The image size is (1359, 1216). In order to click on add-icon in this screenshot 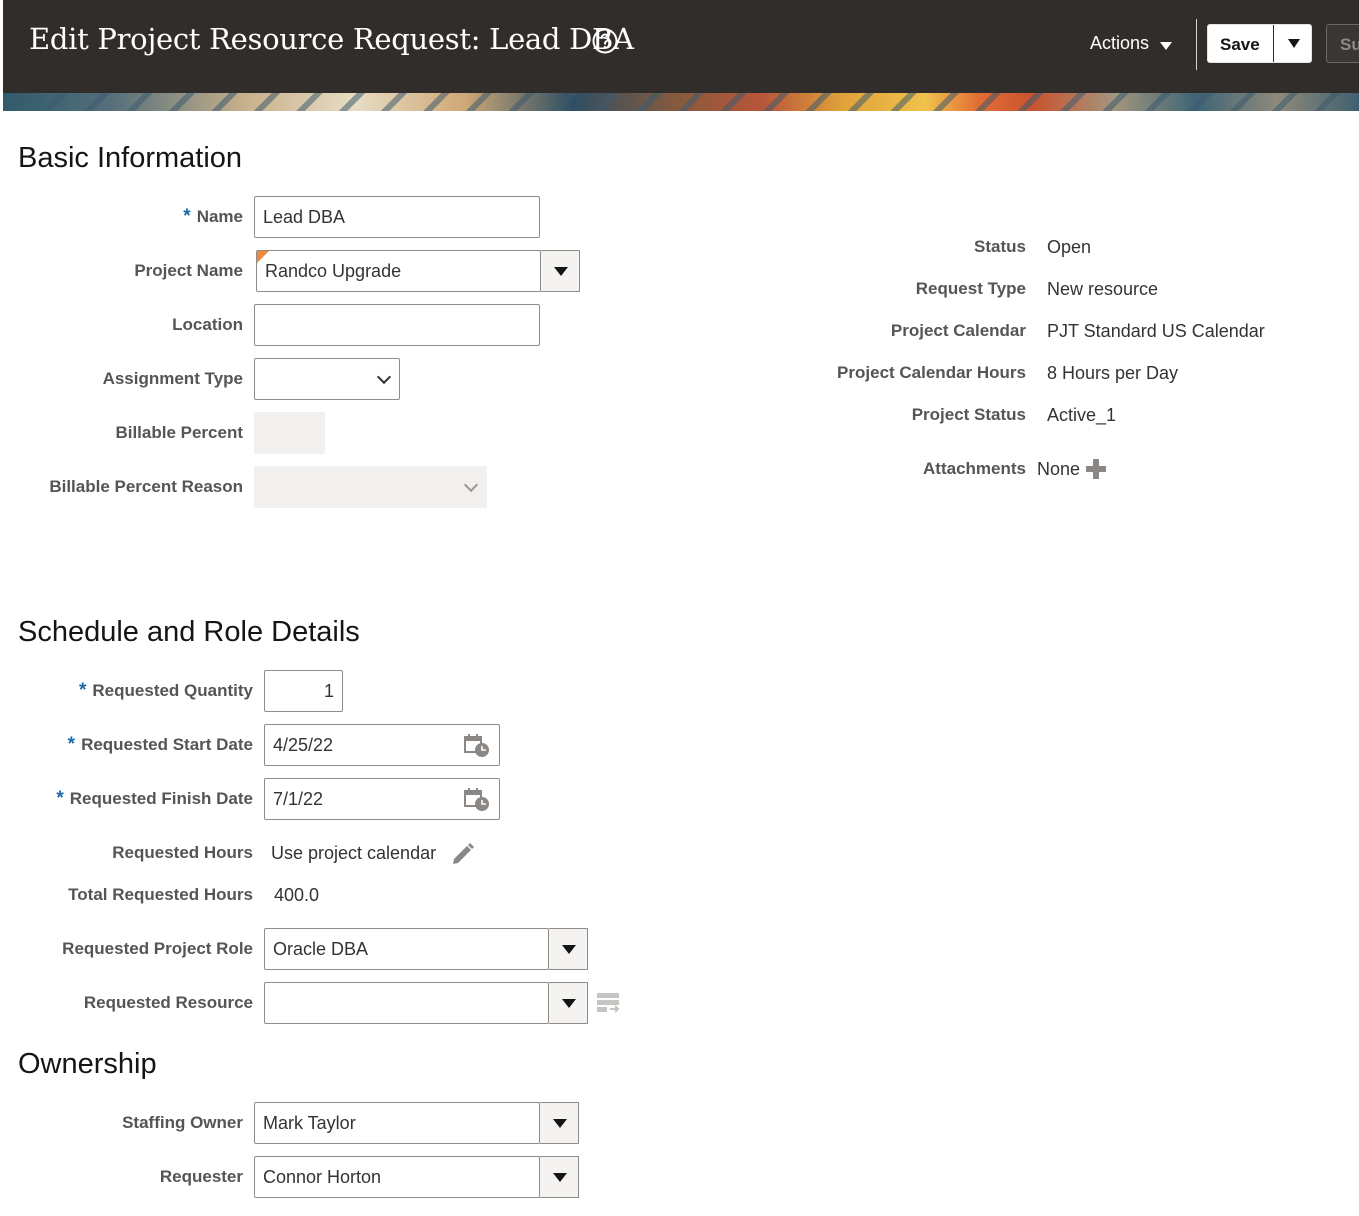, I will do `click(1096, 469)`.